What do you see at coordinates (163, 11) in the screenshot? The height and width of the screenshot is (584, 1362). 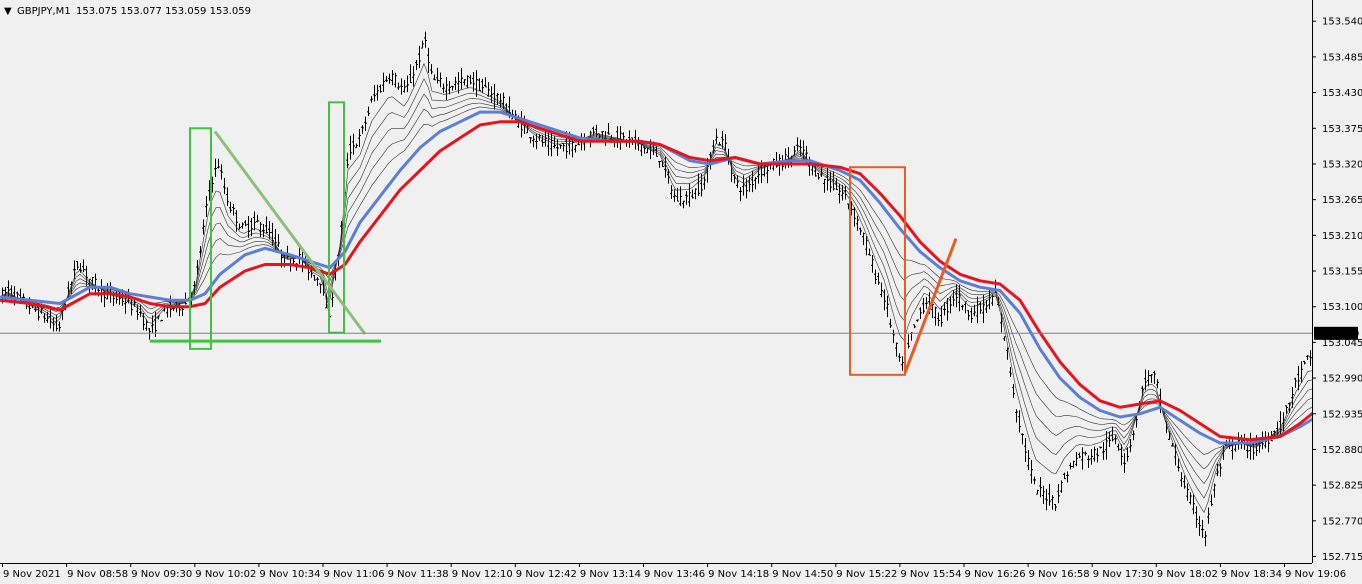 I see `ohlc-values: 153.075 153.077 153.059 153.059` at bounding box center [163, 11].